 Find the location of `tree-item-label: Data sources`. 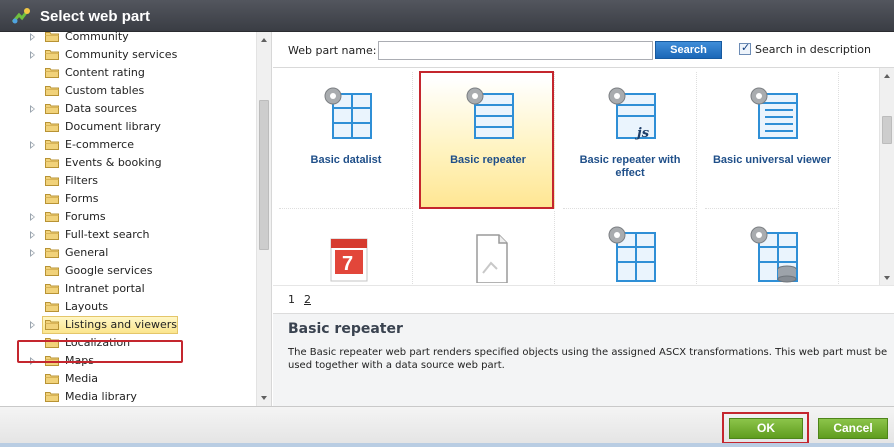

tree-item-label: Data sources is located at coordinates (101, 108).